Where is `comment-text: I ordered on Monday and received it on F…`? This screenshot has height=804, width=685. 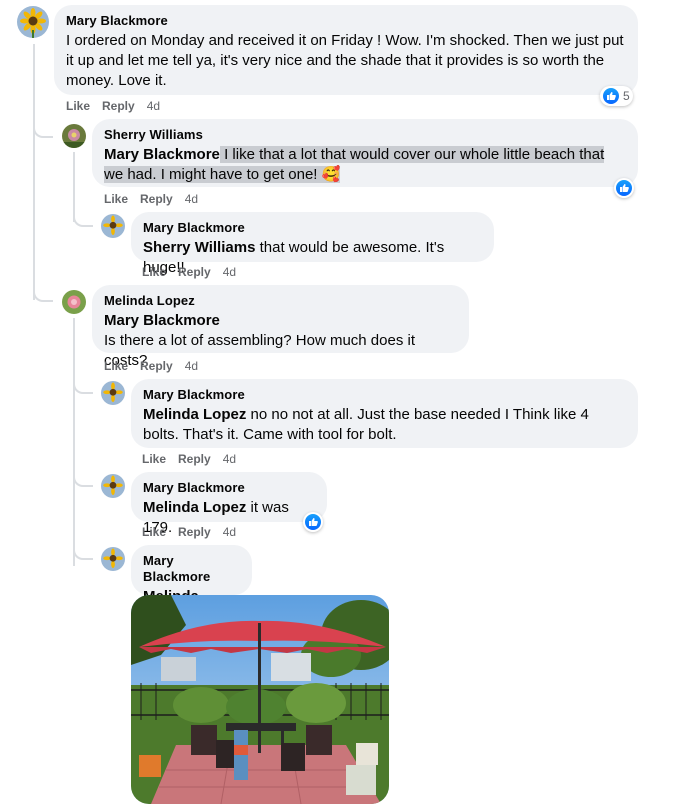 comment-text: I ordered on Monday and received it on F… is located at coordinates (345, 60).